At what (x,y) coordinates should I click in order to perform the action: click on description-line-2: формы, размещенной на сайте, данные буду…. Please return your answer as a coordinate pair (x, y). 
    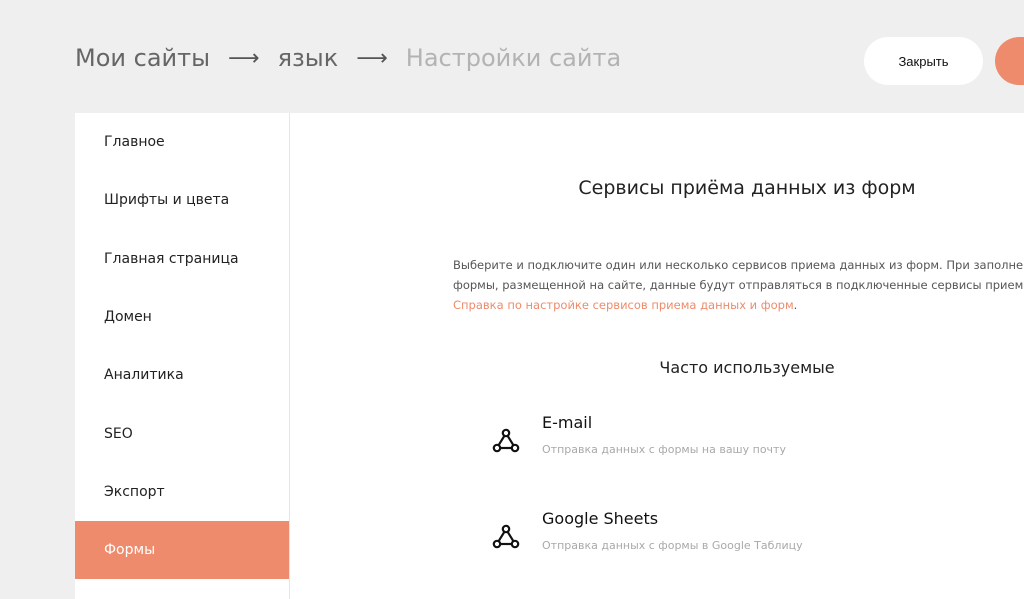
    Looking at the image, I should click on (738, 285).